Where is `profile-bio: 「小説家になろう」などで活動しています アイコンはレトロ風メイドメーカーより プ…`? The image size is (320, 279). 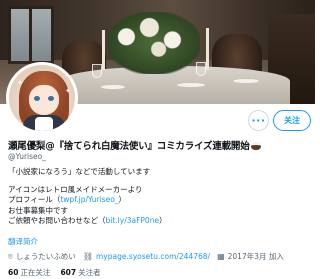 profile-bio: 「小説家になろう」などで活動しています アイコンはレトロ風メイドメーカーより プ… is located at coordinates (87, 197).